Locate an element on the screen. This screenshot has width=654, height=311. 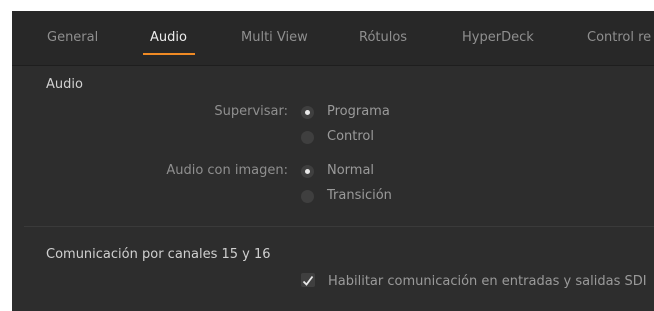
enable-talkback-checkbox is located at coordinates (308, 280).